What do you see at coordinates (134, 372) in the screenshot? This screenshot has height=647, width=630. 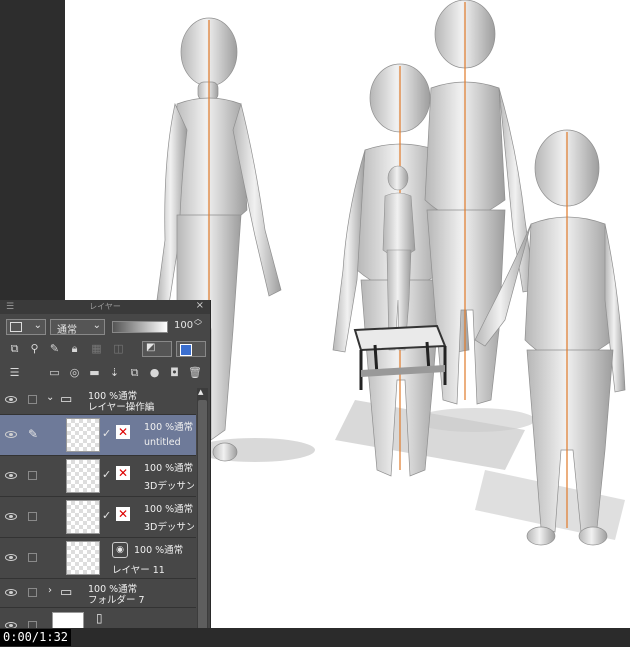 I see `combine-layer-icon: ⧉` at bounding box center [134, 372].